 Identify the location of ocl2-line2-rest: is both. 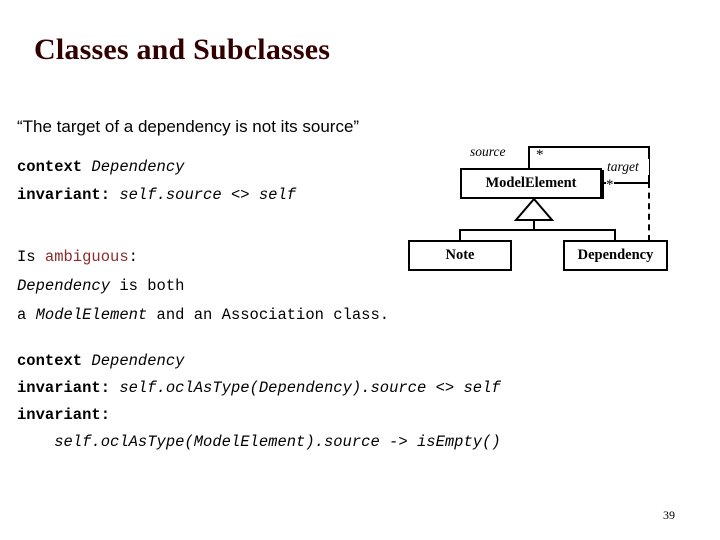
(147, 286).